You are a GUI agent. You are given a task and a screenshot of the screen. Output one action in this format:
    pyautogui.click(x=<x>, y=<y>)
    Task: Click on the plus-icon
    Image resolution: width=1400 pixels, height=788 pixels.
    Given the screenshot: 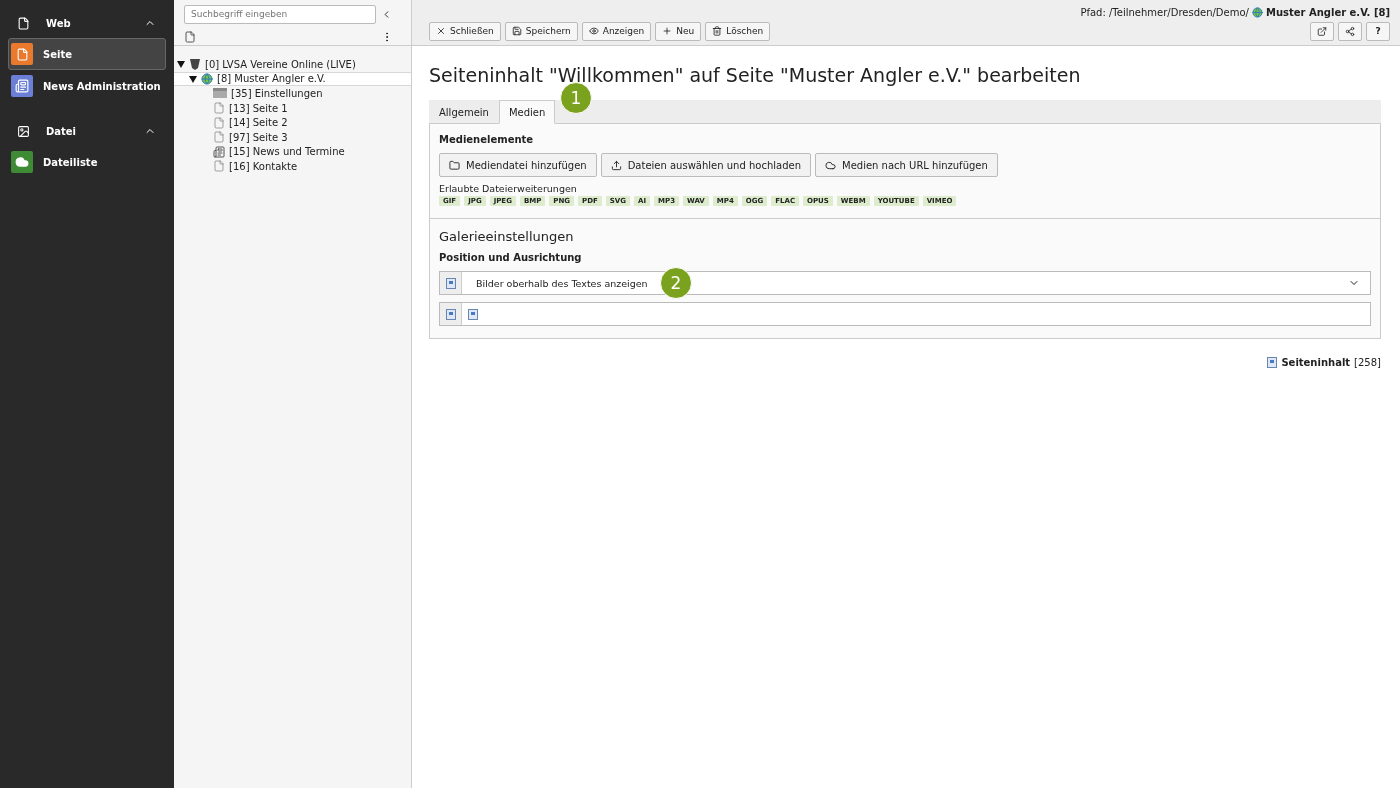 What is the action you would take?
    pyautogui.click(x=667, y=31)
    